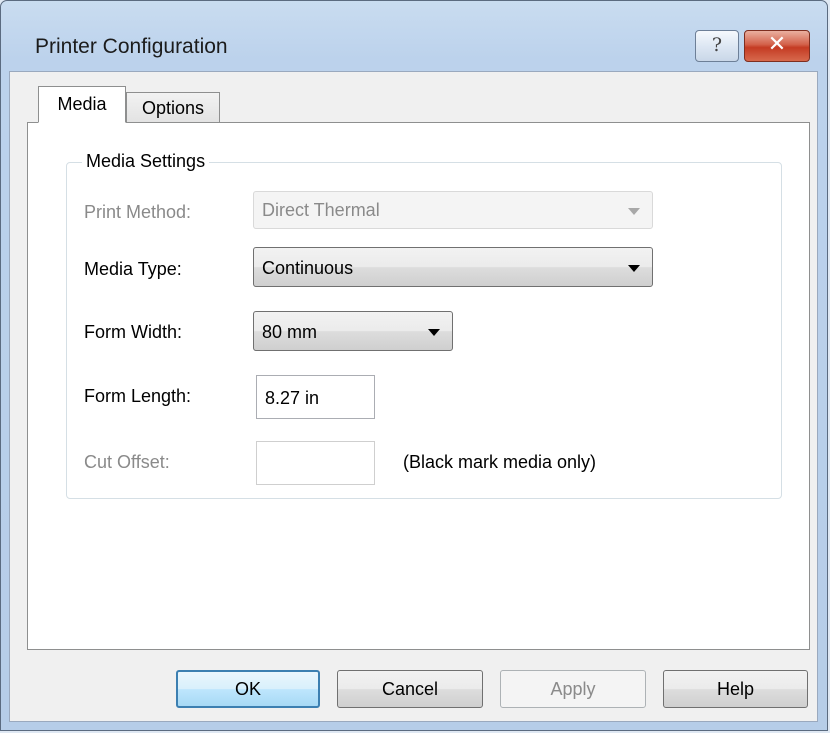  Describe the element at coordinates (133, 269) in the screenshot. I see `media-type-label: Media Type:` at that location.